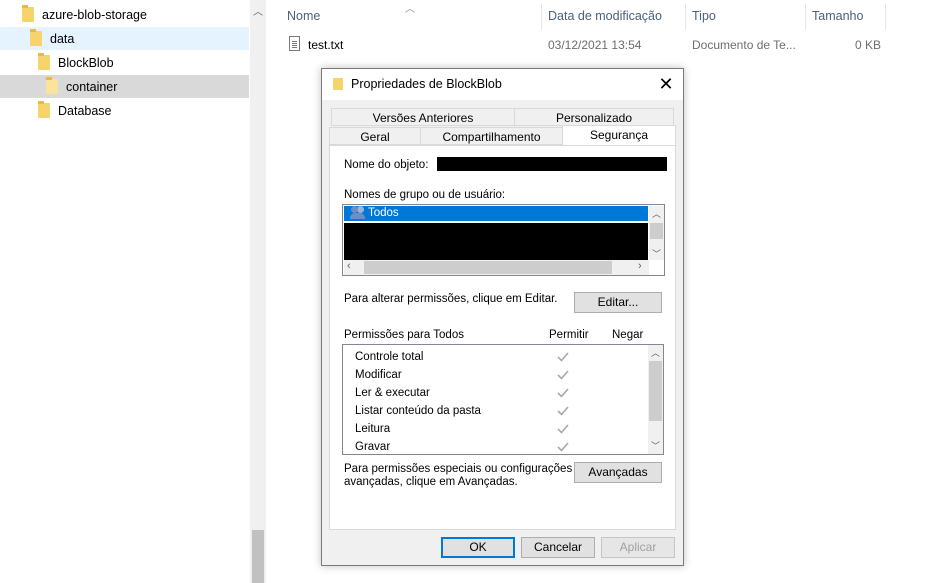 This screenshot has height=583, width=925. What do you see at coordinates (638, 547) in the screenshot?
I see `apply-button: Aplicar` at bounding box center [638, 547].